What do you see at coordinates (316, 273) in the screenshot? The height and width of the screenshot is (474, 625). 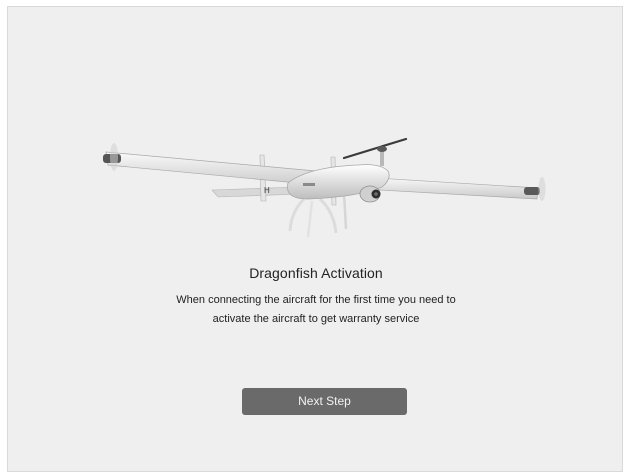 I see `page-title: Dragonfish Activation` at bounding box center [316, 273].